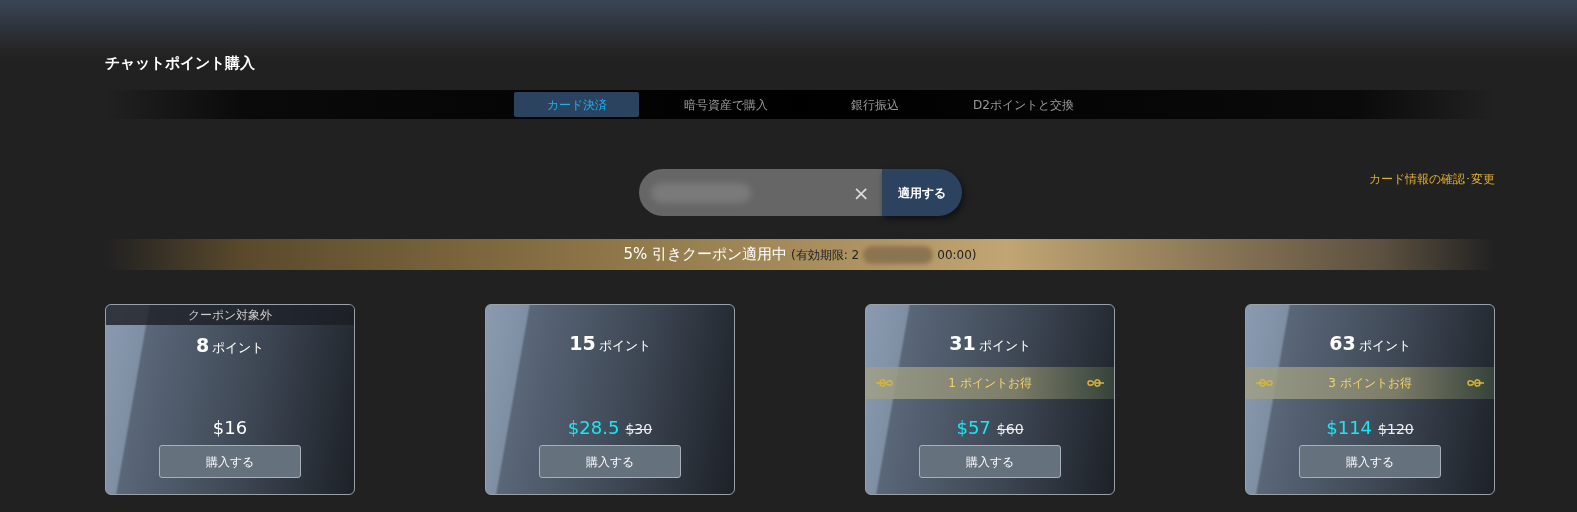  Describe the element at coordinates (861, 192) in the screenshot. I see `clear-button: ×` at that location.